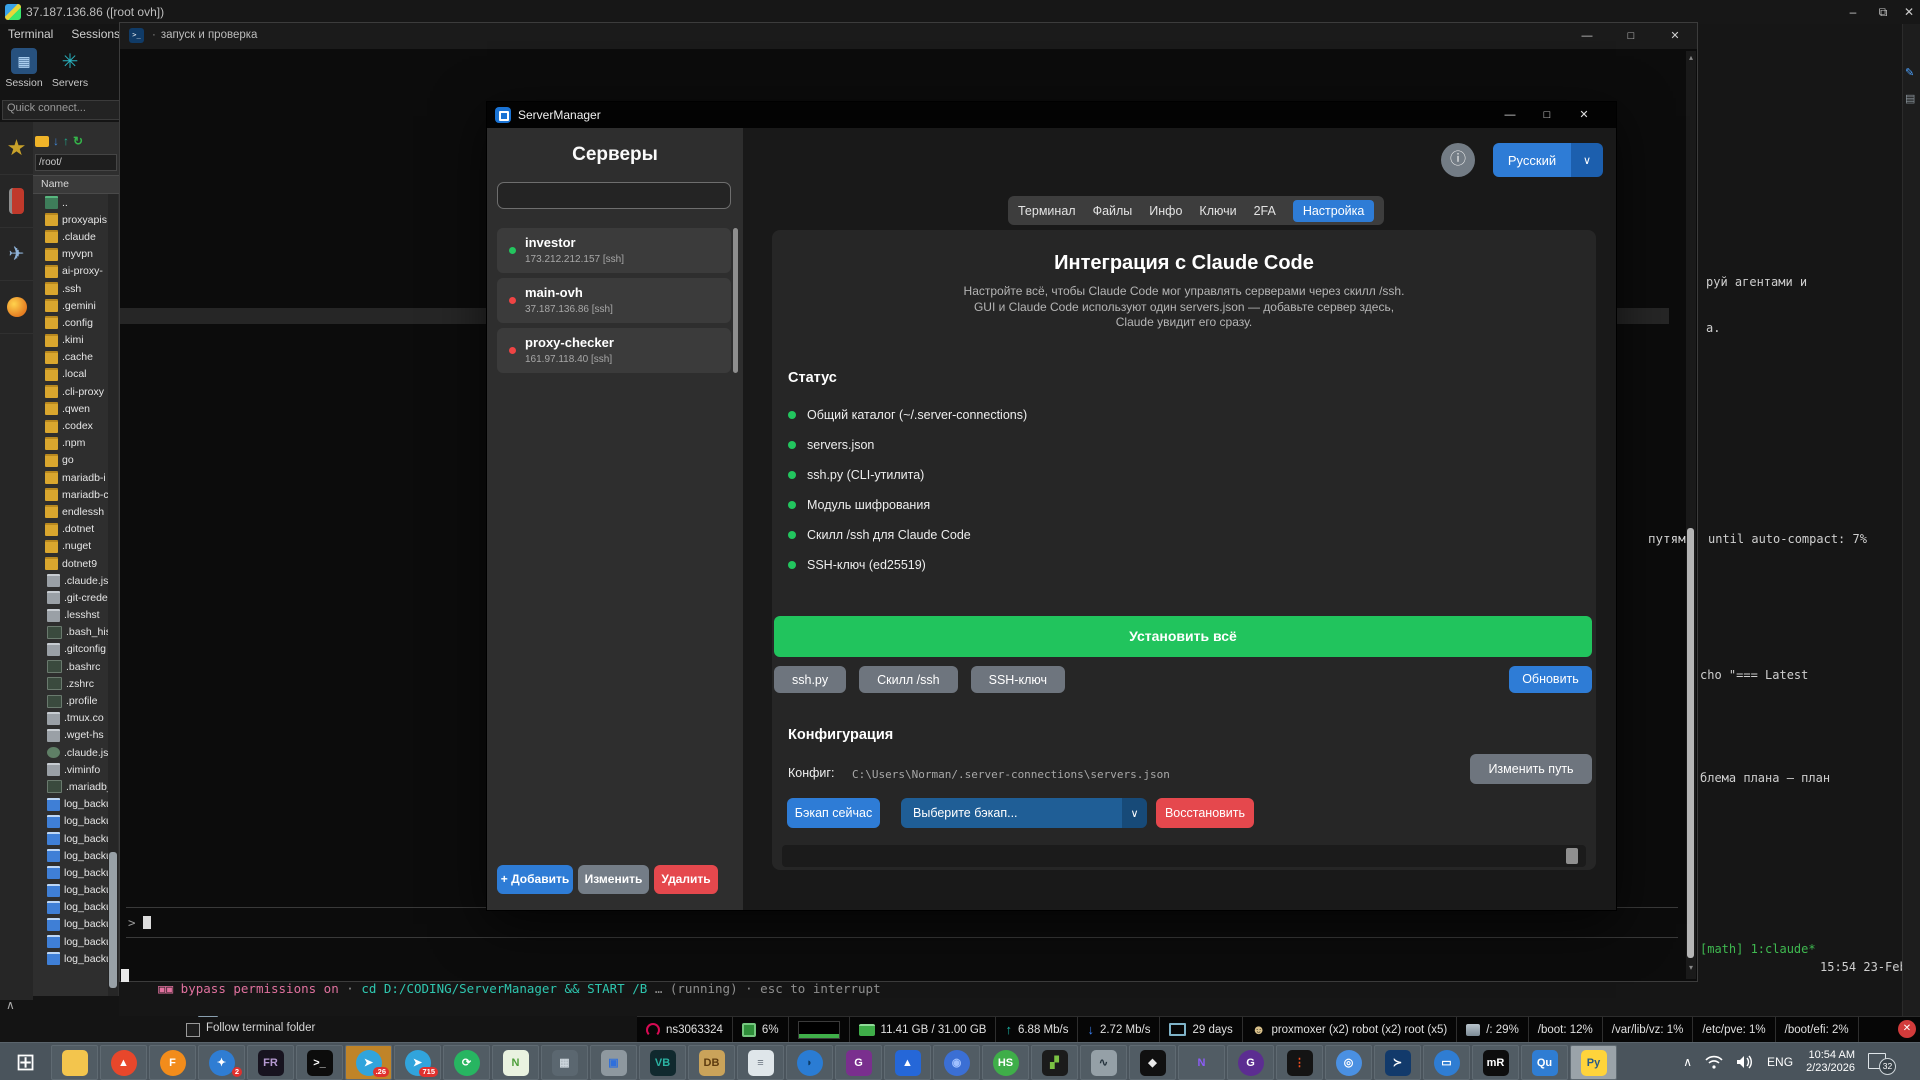  Describe the element at coordinates (56, 141) in the screenshot. I see `download-icon: ↓` at that location.